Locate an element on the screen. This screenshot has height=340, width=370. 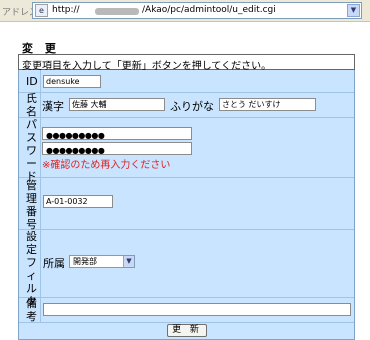
name-label: 氏名 is located at coordinates (31, 105).